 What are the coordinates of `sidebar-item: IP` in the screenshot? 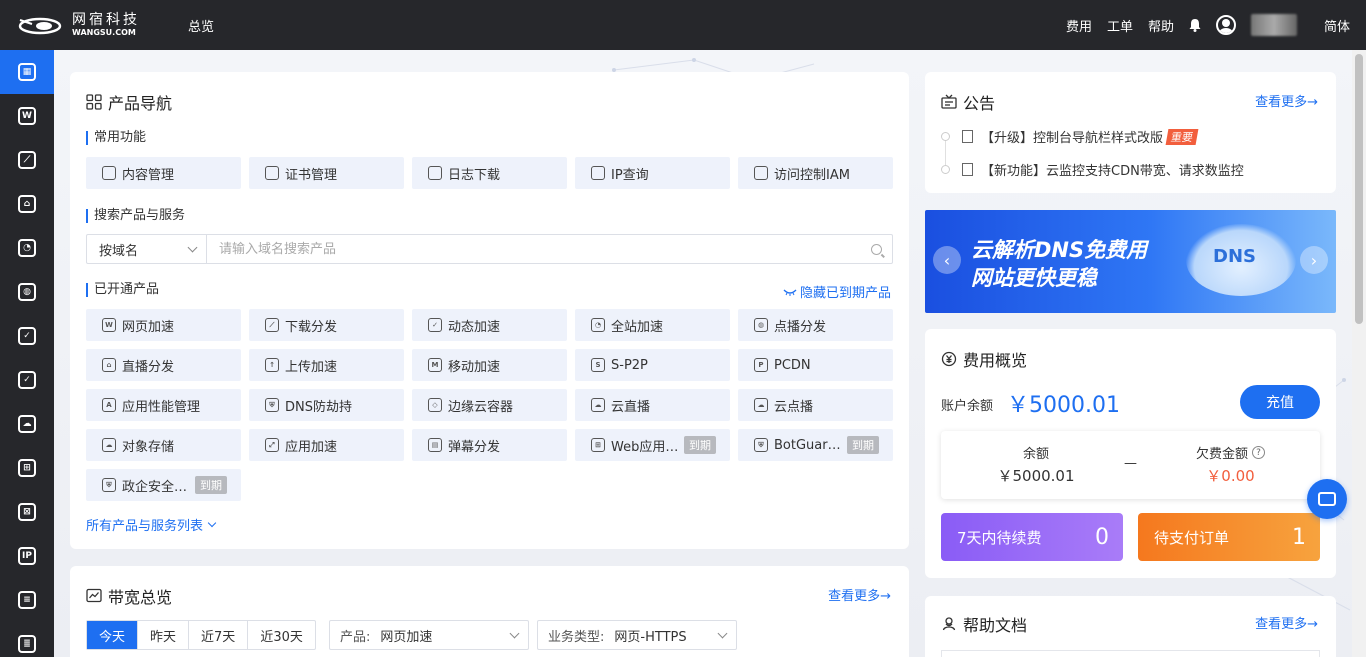 It's located at (27, 556).